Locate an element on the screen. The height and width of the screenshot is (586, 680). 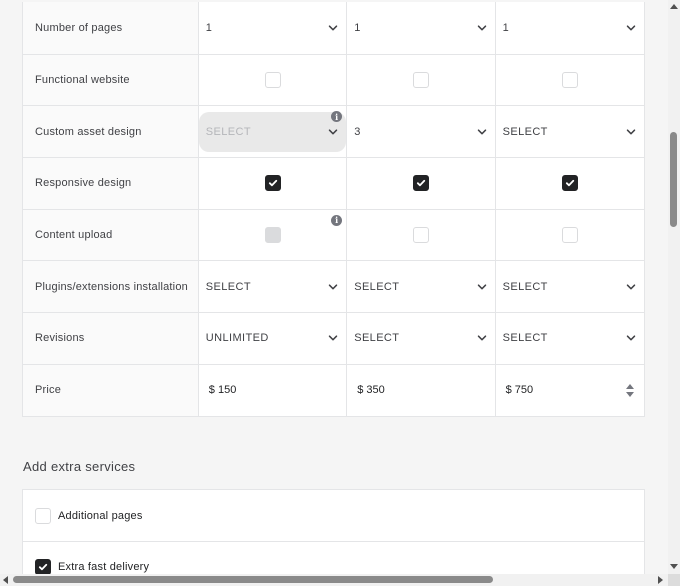
price-input: $ 350 is located at coordinates (420, 390).